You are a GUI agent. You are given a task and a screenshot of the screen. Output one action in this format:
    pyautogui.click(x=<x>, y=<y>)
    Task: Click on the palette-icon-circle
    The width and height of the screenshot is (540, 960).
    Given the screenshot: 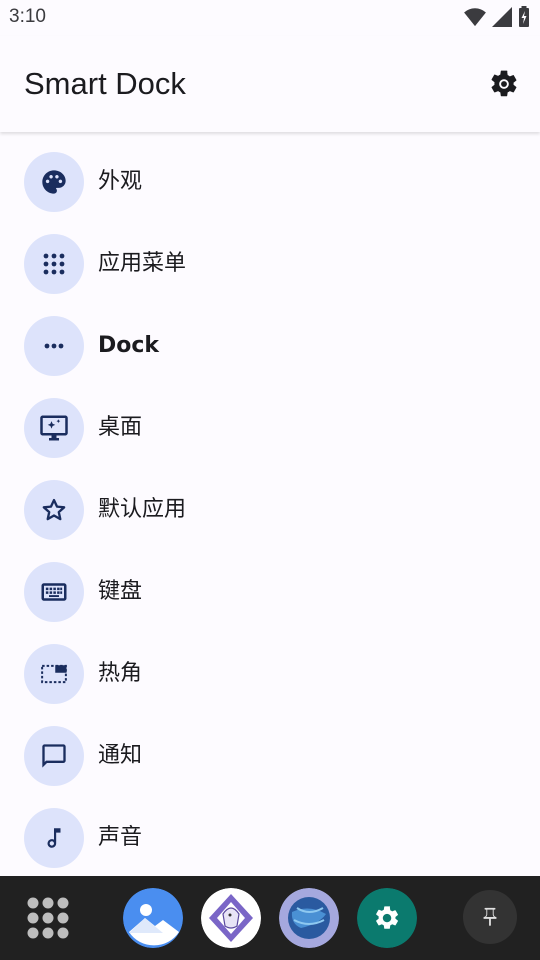 What is the action you would take?
    pyautogui.click(x=54, y=182)
    